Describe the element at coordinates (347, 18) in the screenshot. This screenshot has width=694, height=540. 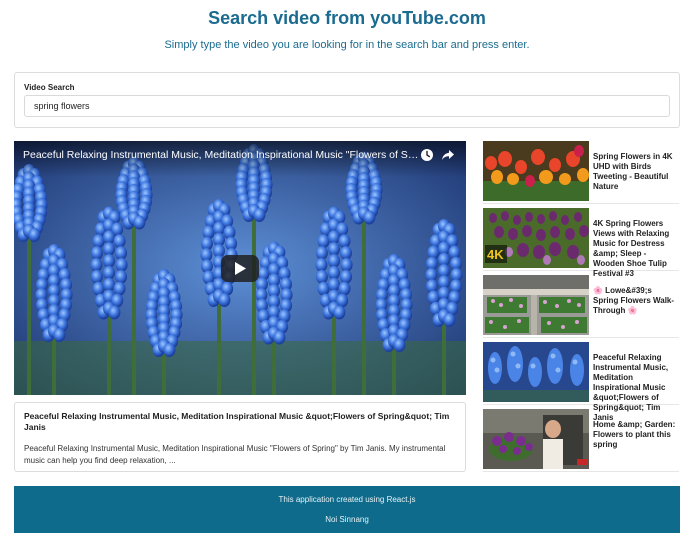
I see `page-title: Search video from youTube.com` at that location.